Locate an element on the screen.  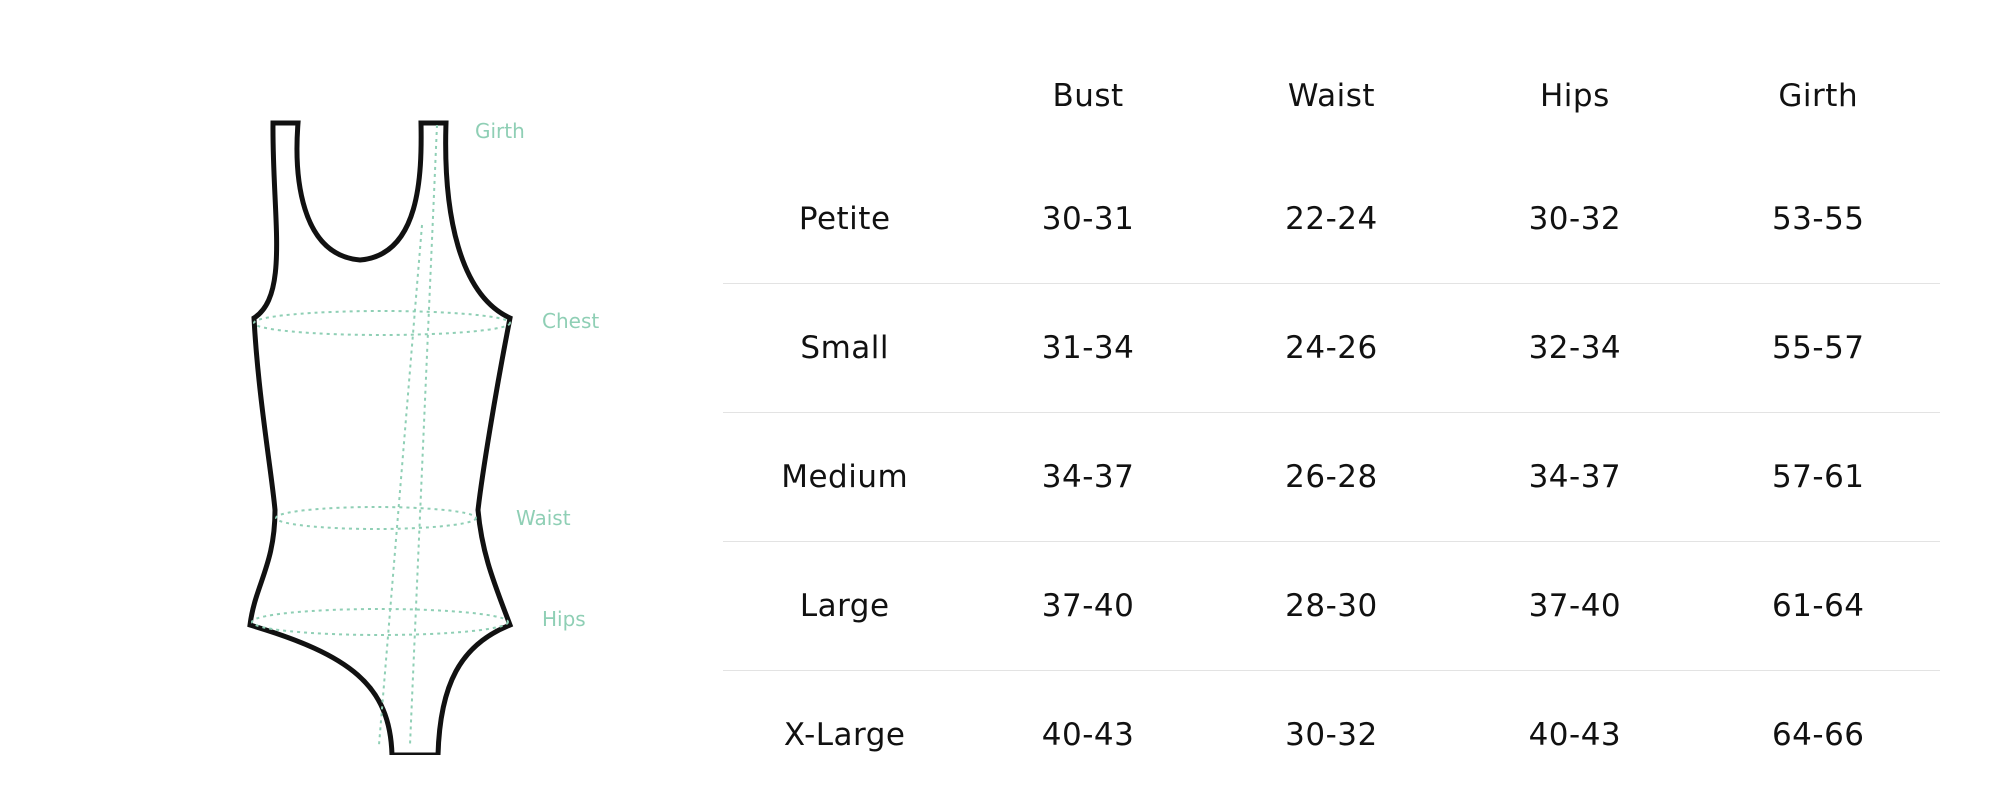
hips-cell: 30-32 is located at coordinates (1575, 219).